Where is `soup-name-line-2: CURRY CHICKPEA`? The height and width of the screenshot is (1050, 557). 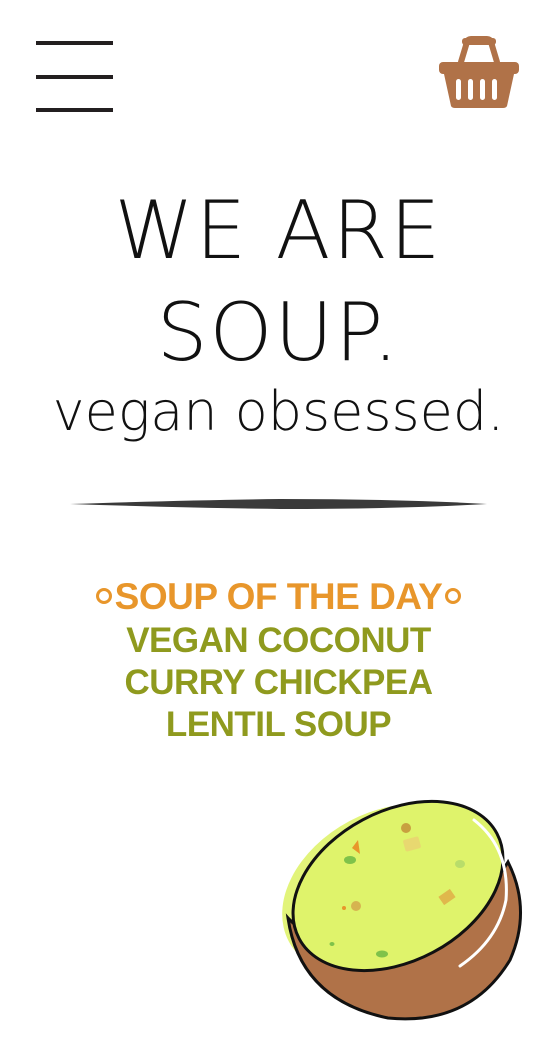 soup-name-line-2: CURRY CHICKPEA is located at coordinates (278, 682).